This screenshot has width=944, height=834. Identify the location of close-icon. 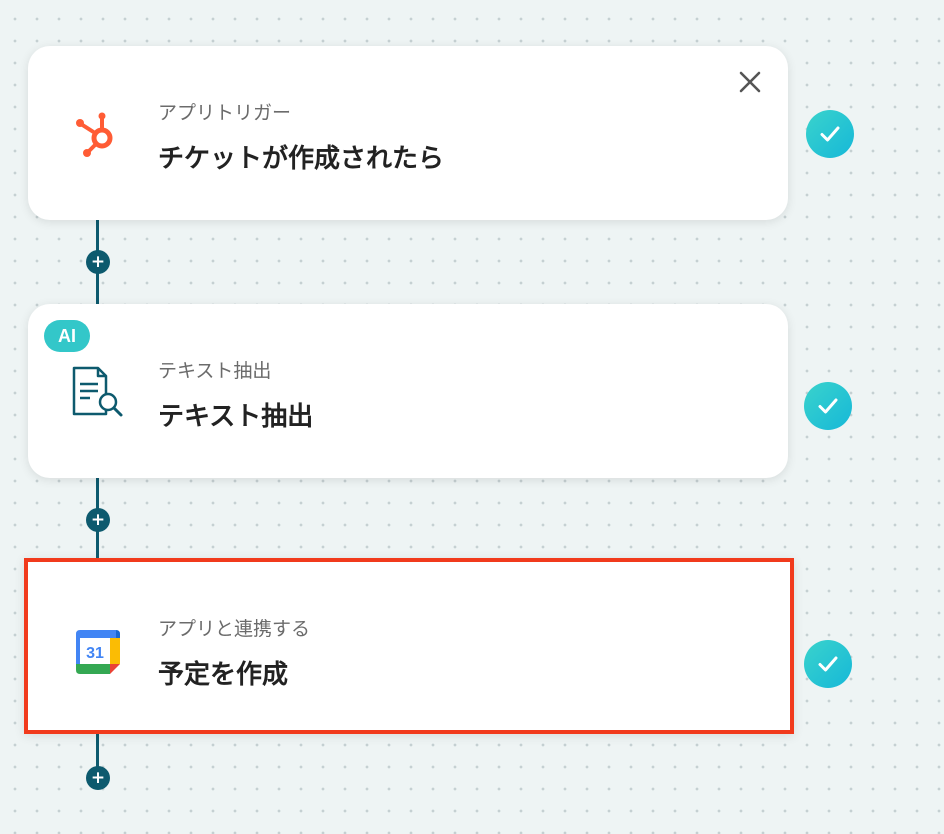
(750, 82).